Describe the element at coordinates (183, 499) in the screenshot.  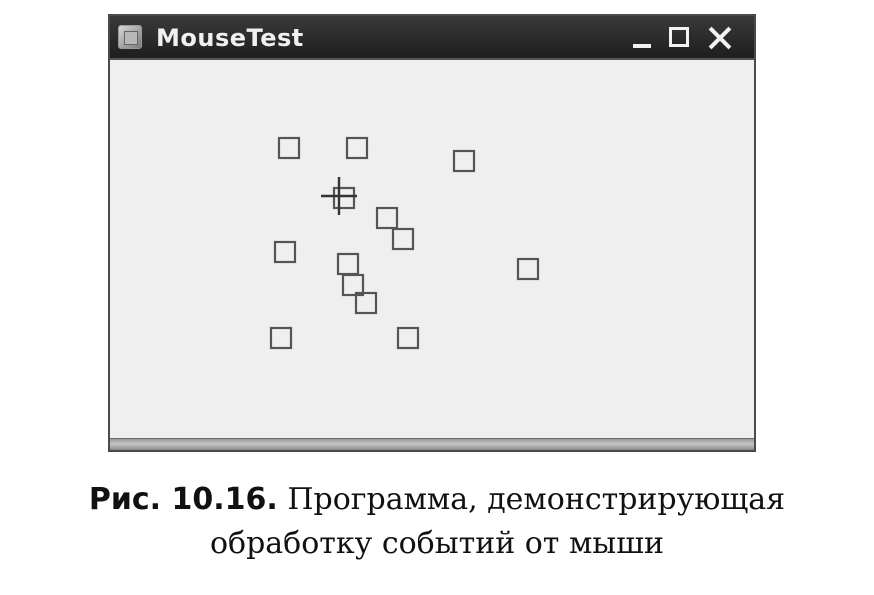
I see `figure-label: Рис. 10.16.` at that location.